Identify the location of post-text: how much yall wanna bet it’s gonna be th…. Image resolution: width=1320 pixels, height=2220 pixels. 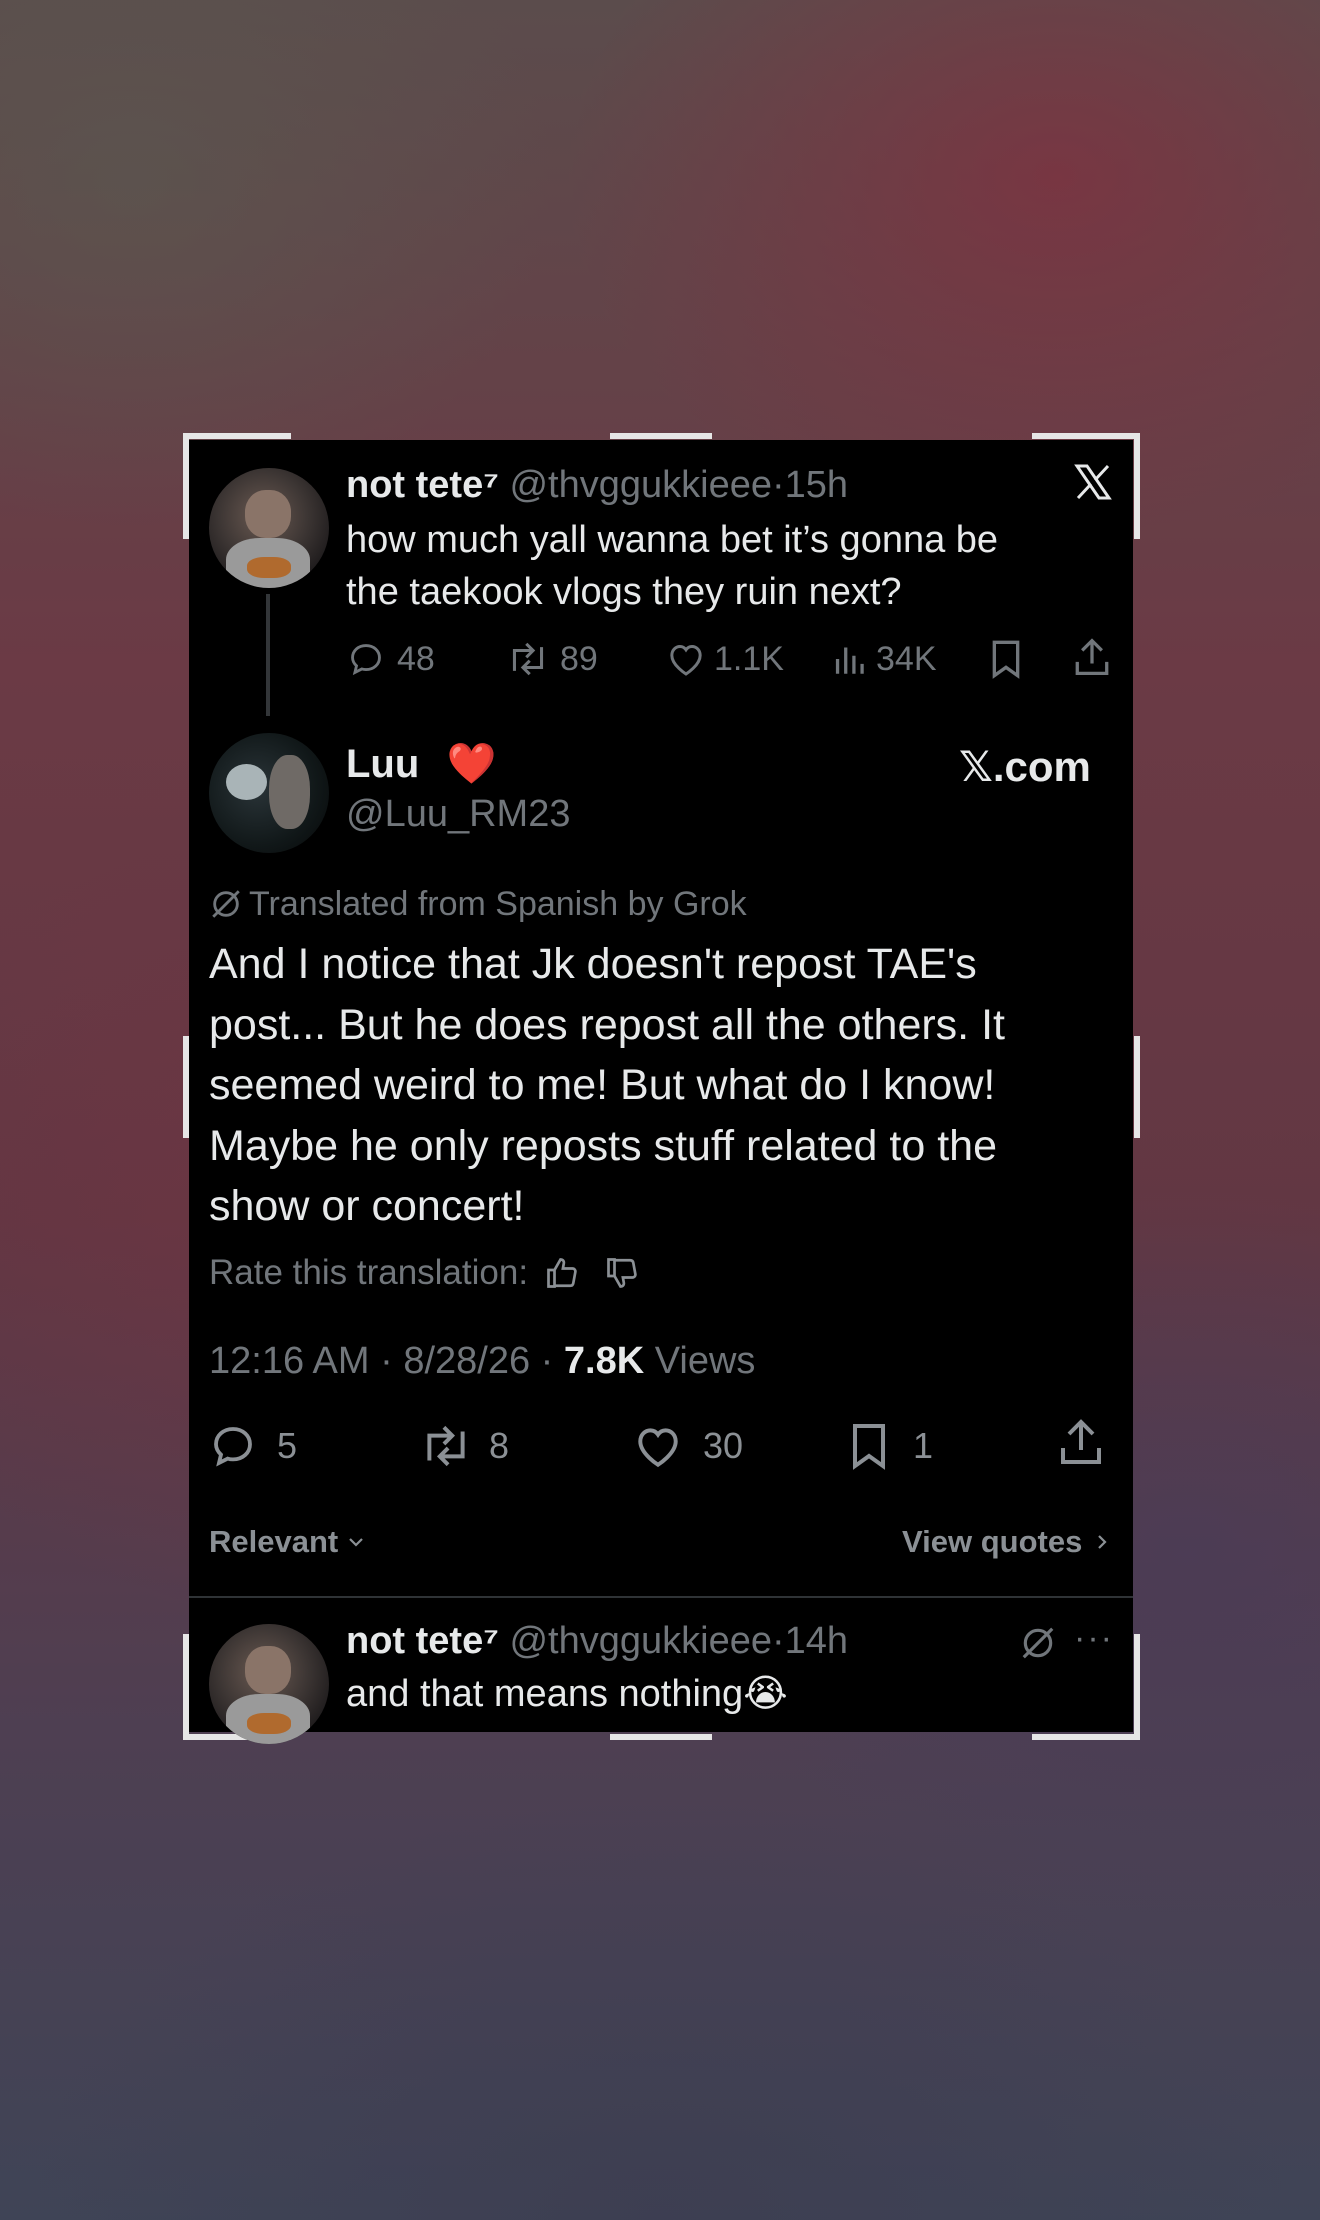
(672, 566).